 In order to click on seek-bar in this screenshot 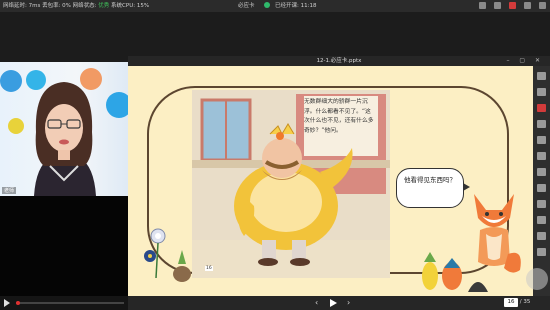, I will do `click(70, 303)`.